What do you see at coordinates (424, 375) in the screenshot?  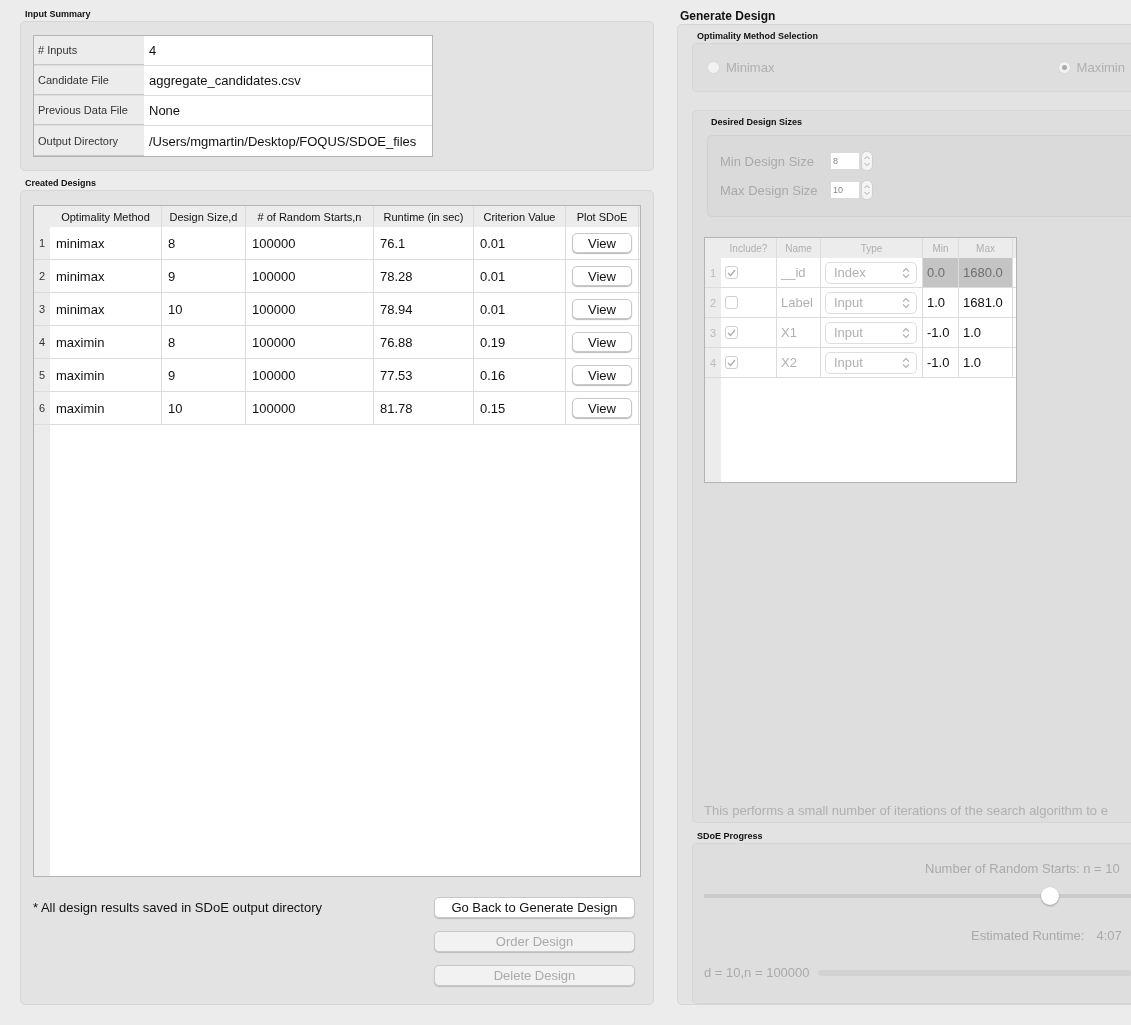 I see `table-cell: 77.53` at bounding box center [424, 375].